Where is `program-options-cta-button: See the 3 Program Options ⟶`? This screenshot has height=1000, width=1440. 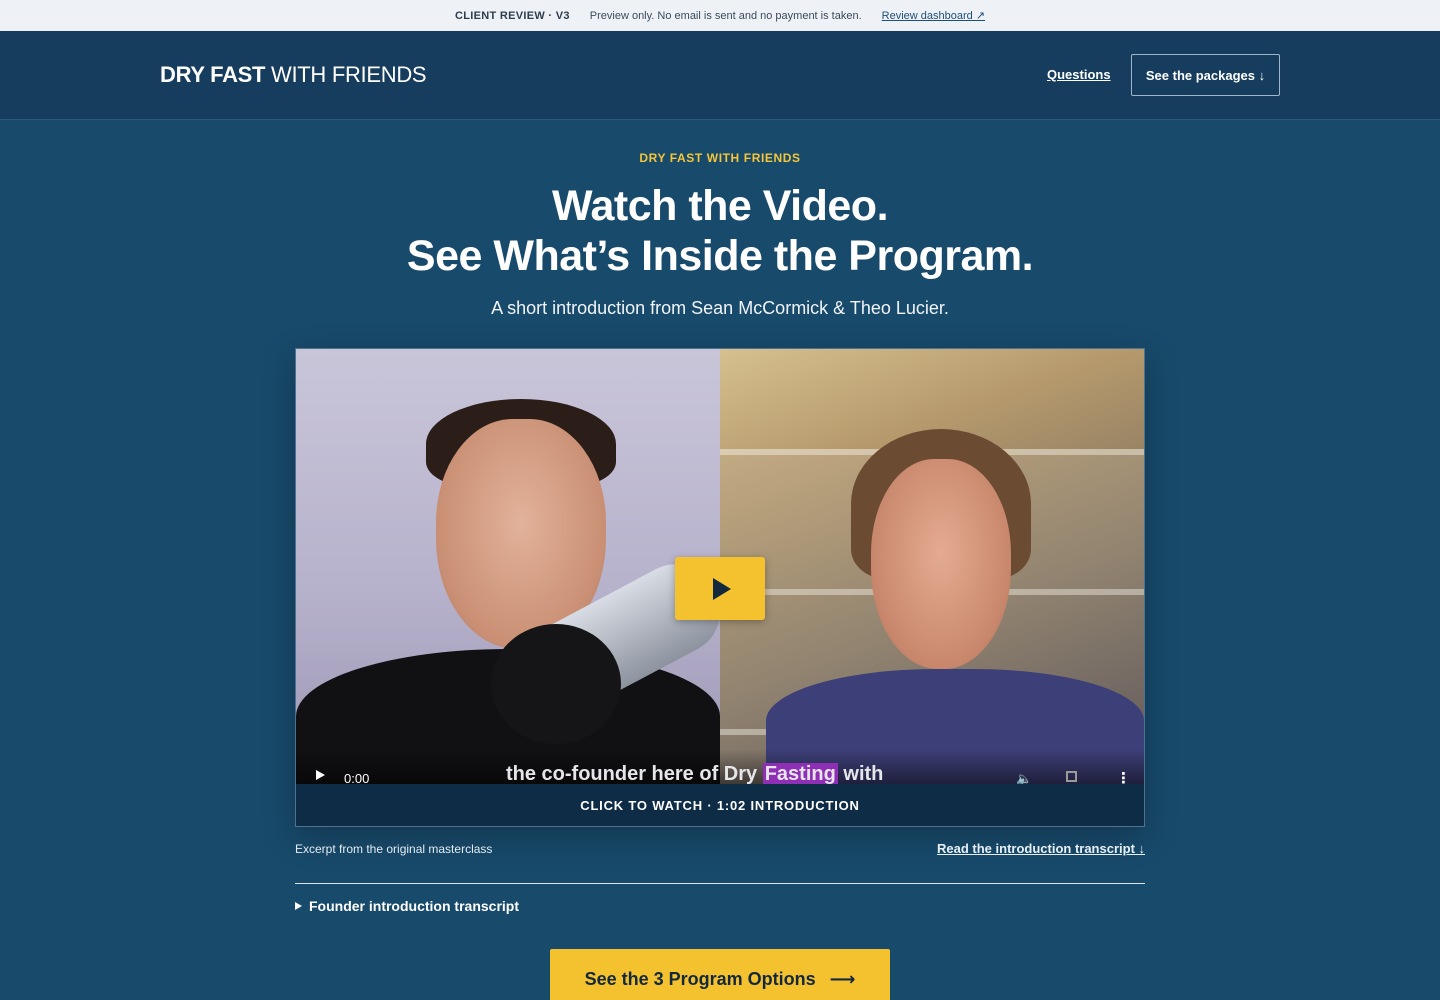
program-options-cta-button: See the 3 Program Options ⟶ is located at coordinates (720, 974).